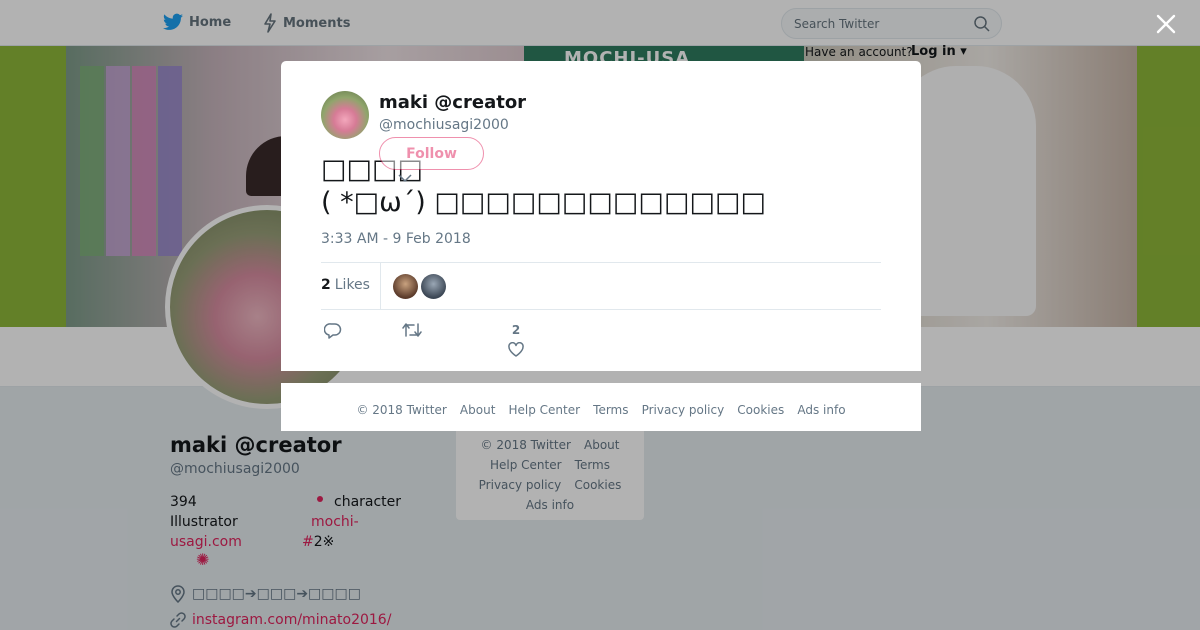 The width and height of the screenshot is (1200, 630). Describe the element at coordinates (516, 349) in the screenshot. I see `heart-icon` at that location.